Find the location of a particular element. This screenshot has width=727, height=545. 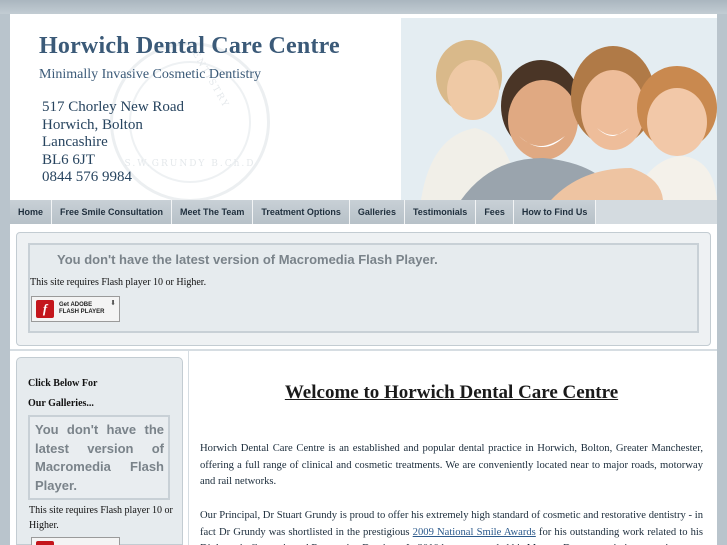

phone-number: 0844 576 9984 is located at coordinates (87, 177).